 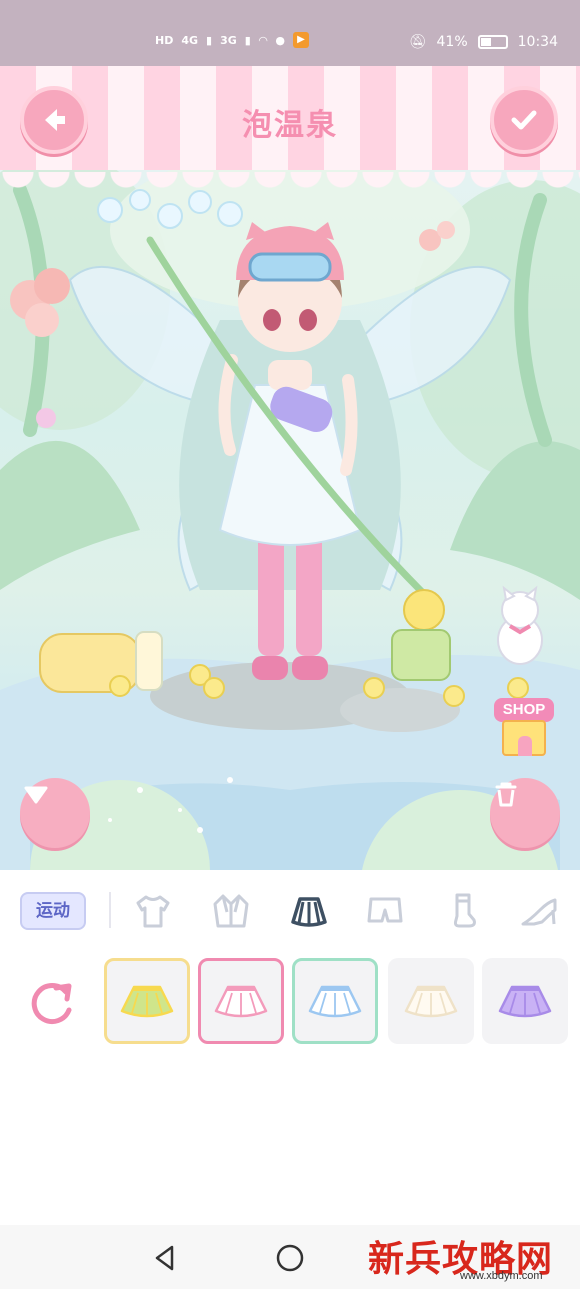 What do you see at coordinates (290, 1002) in the screenshot?
I see `item-list` at bounding box center [290, 1002].